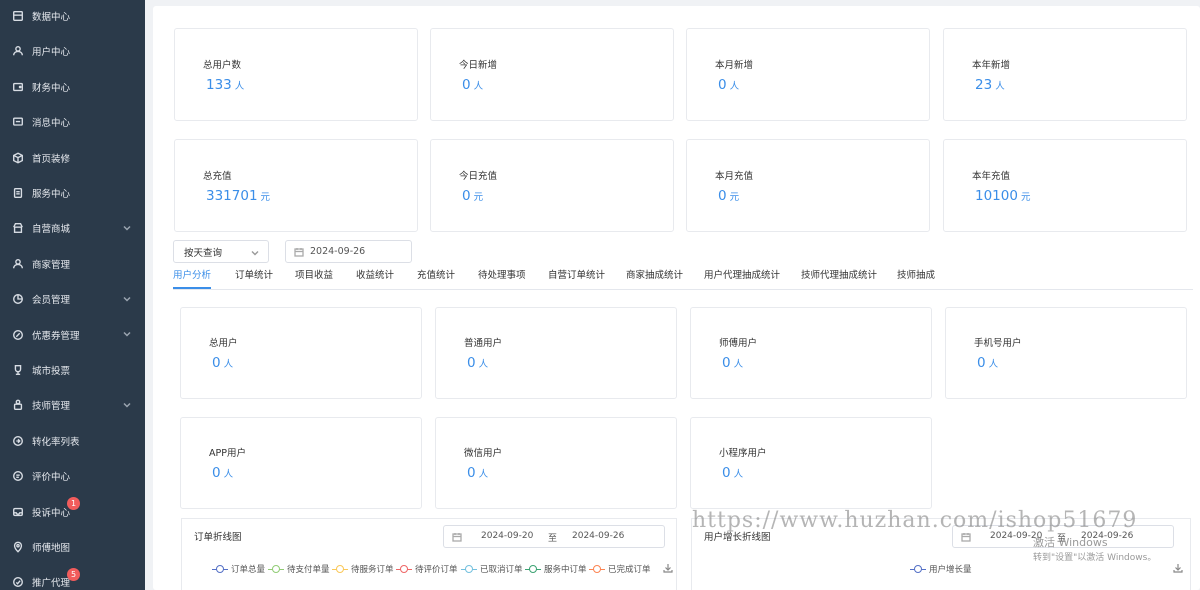  What do you see at coordinates (254, 277) in the screenshot?
I see `tab-item: 订单统计` at bounding box center [254, 277].